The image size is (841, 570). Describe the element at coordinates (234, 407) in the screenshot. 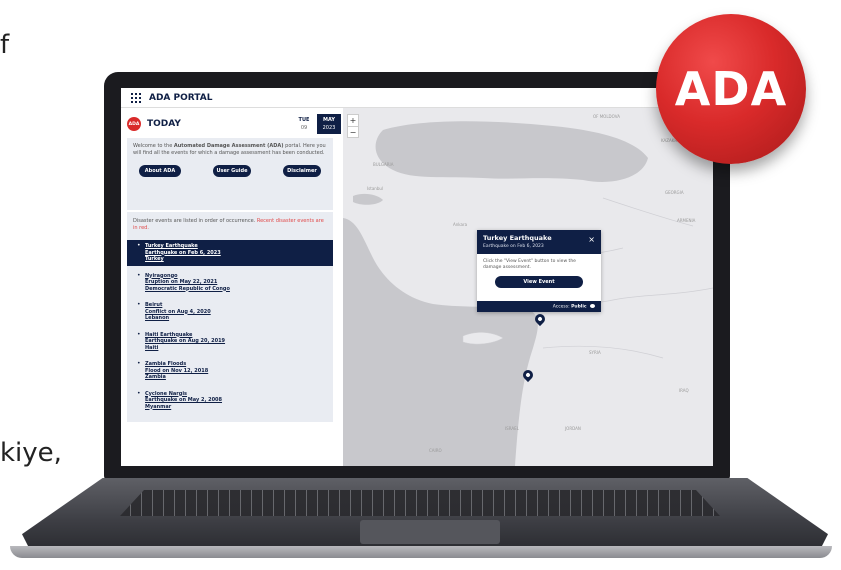

I see `event-location: Myanmar` at that location.